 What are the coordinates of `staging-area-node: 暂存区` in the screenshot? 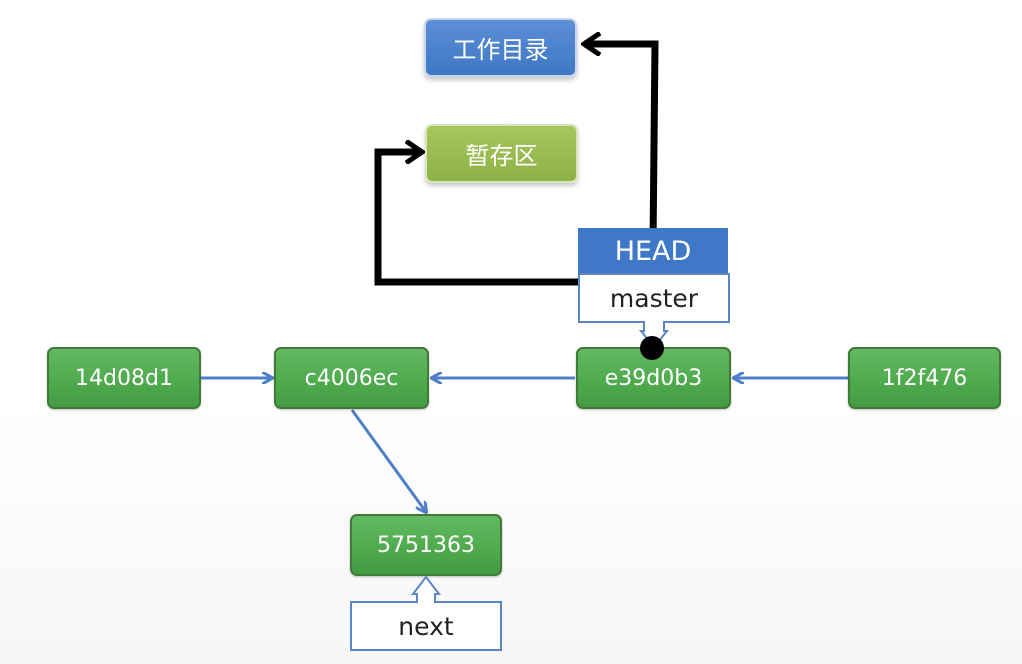 It's located at (501, 153).